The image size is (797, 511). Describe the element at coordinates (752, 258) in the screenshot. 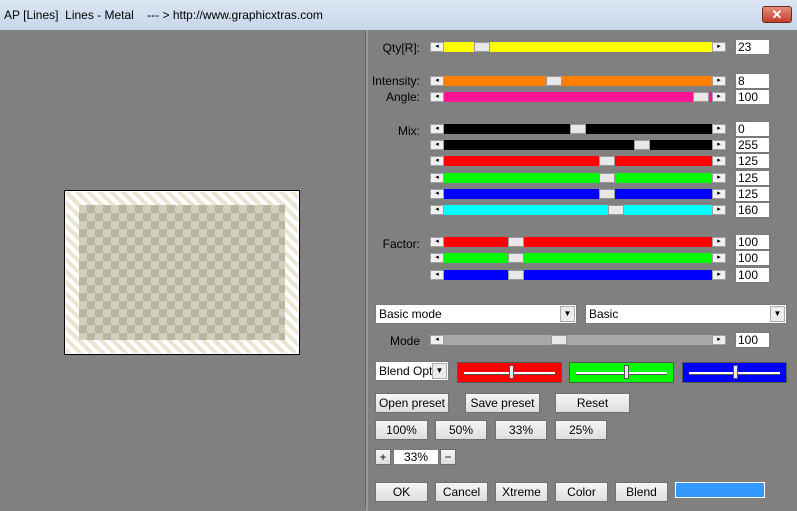

I see `value-field-factor-2: 100` at that location.